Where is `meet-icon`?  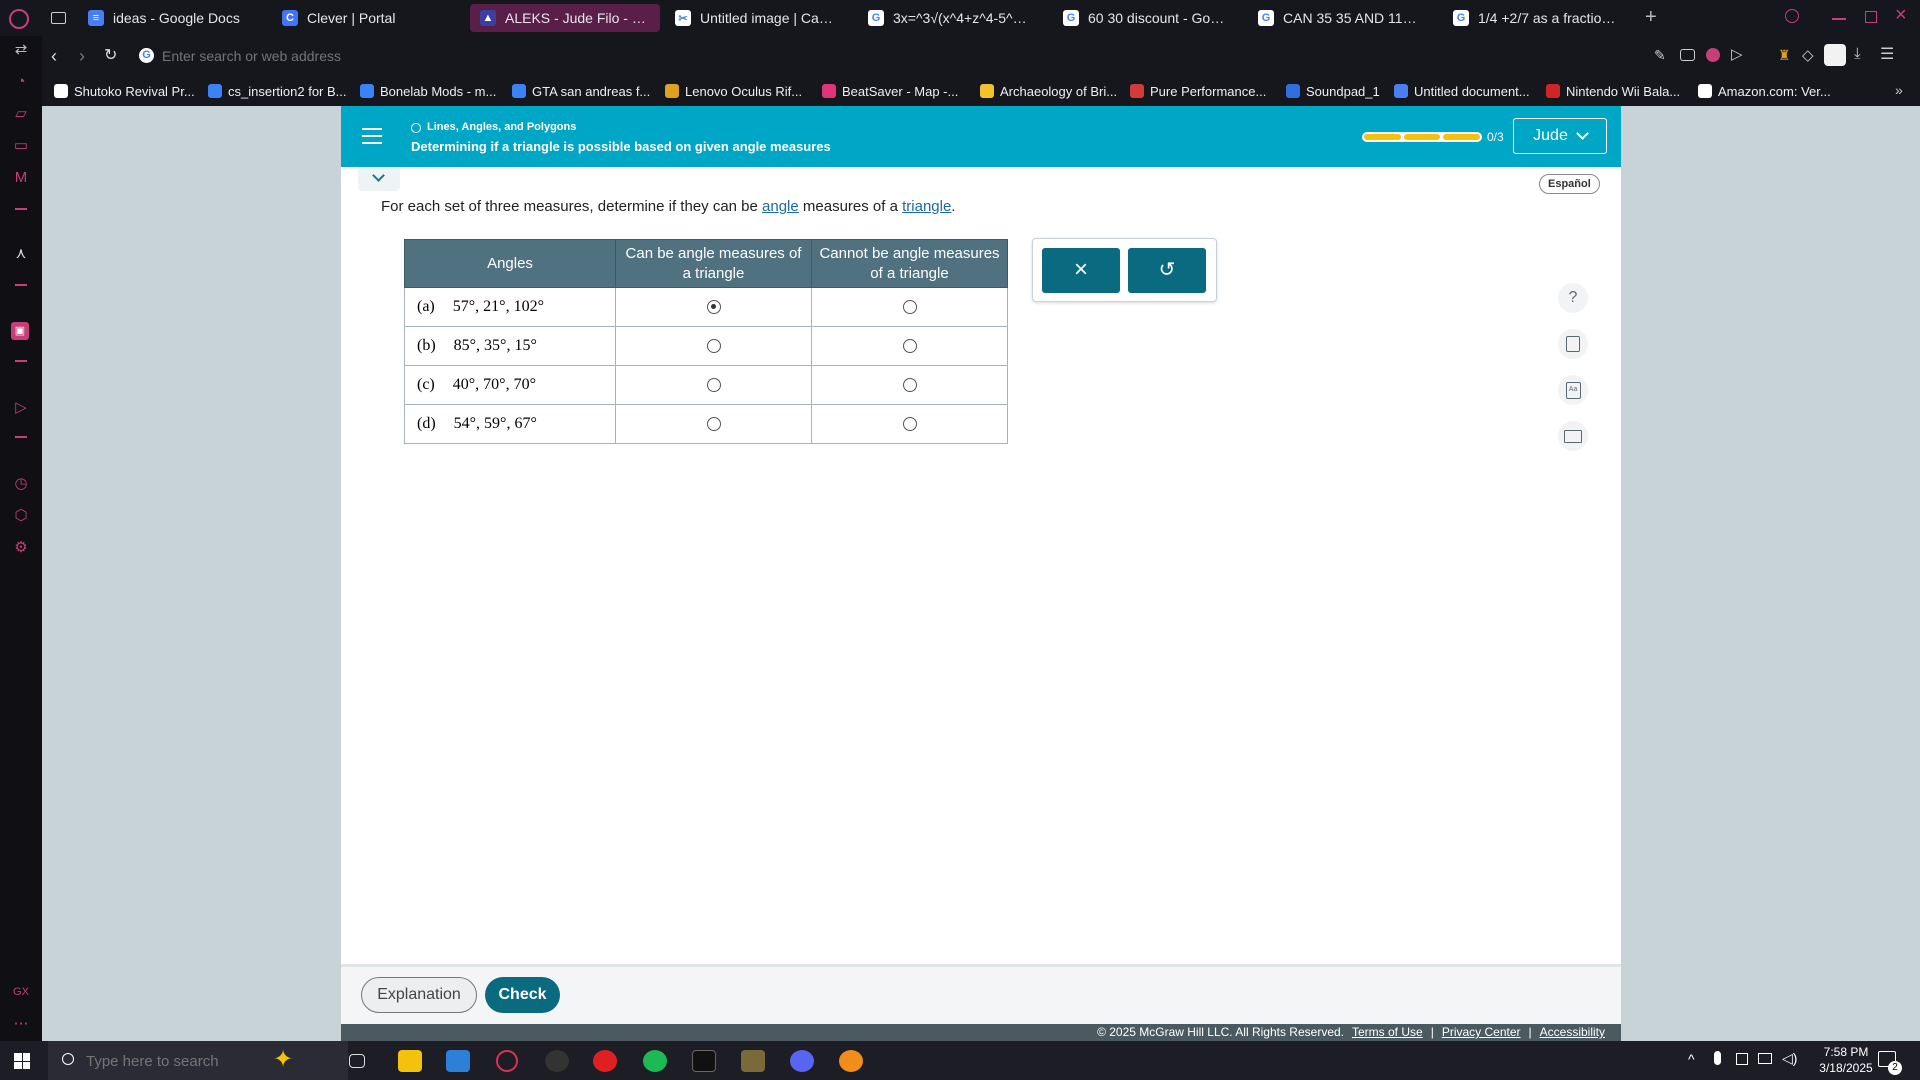 meet-icon is located at coordinates (1742, 1059).